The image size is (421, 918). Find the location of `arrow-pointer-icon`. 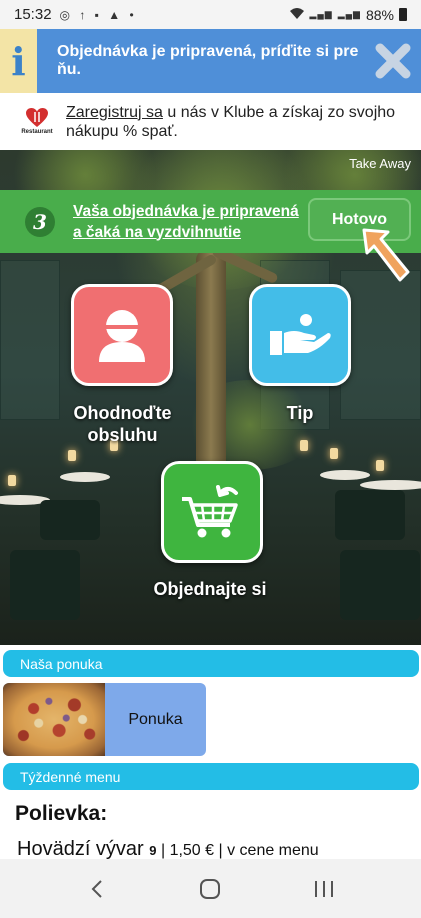

arrow-pointer-icon is located at coordinates (386, 255).